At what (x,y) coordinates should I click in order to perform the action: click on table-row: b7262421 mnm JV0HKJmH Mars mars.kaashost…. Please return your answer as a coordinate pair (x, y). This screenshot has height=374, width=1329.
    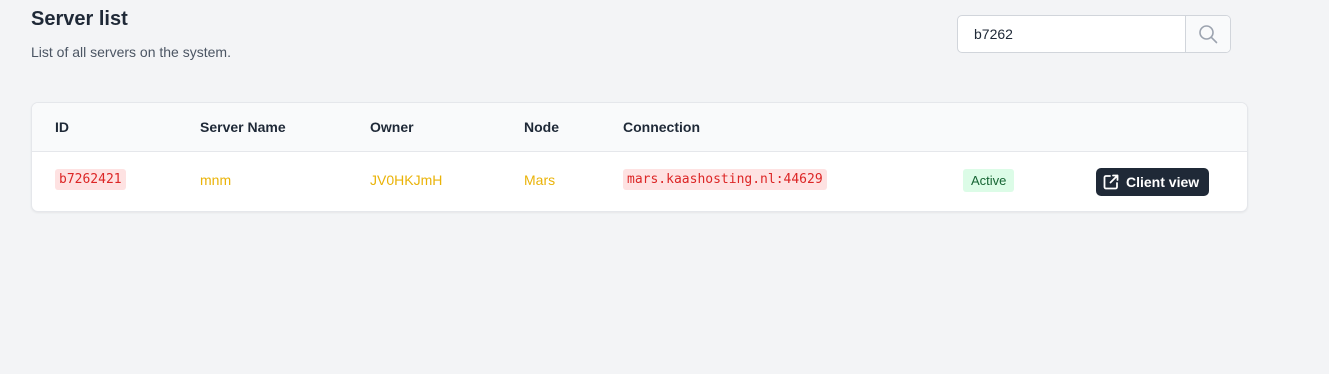
    Looking at the image, I should click on (639, 181).